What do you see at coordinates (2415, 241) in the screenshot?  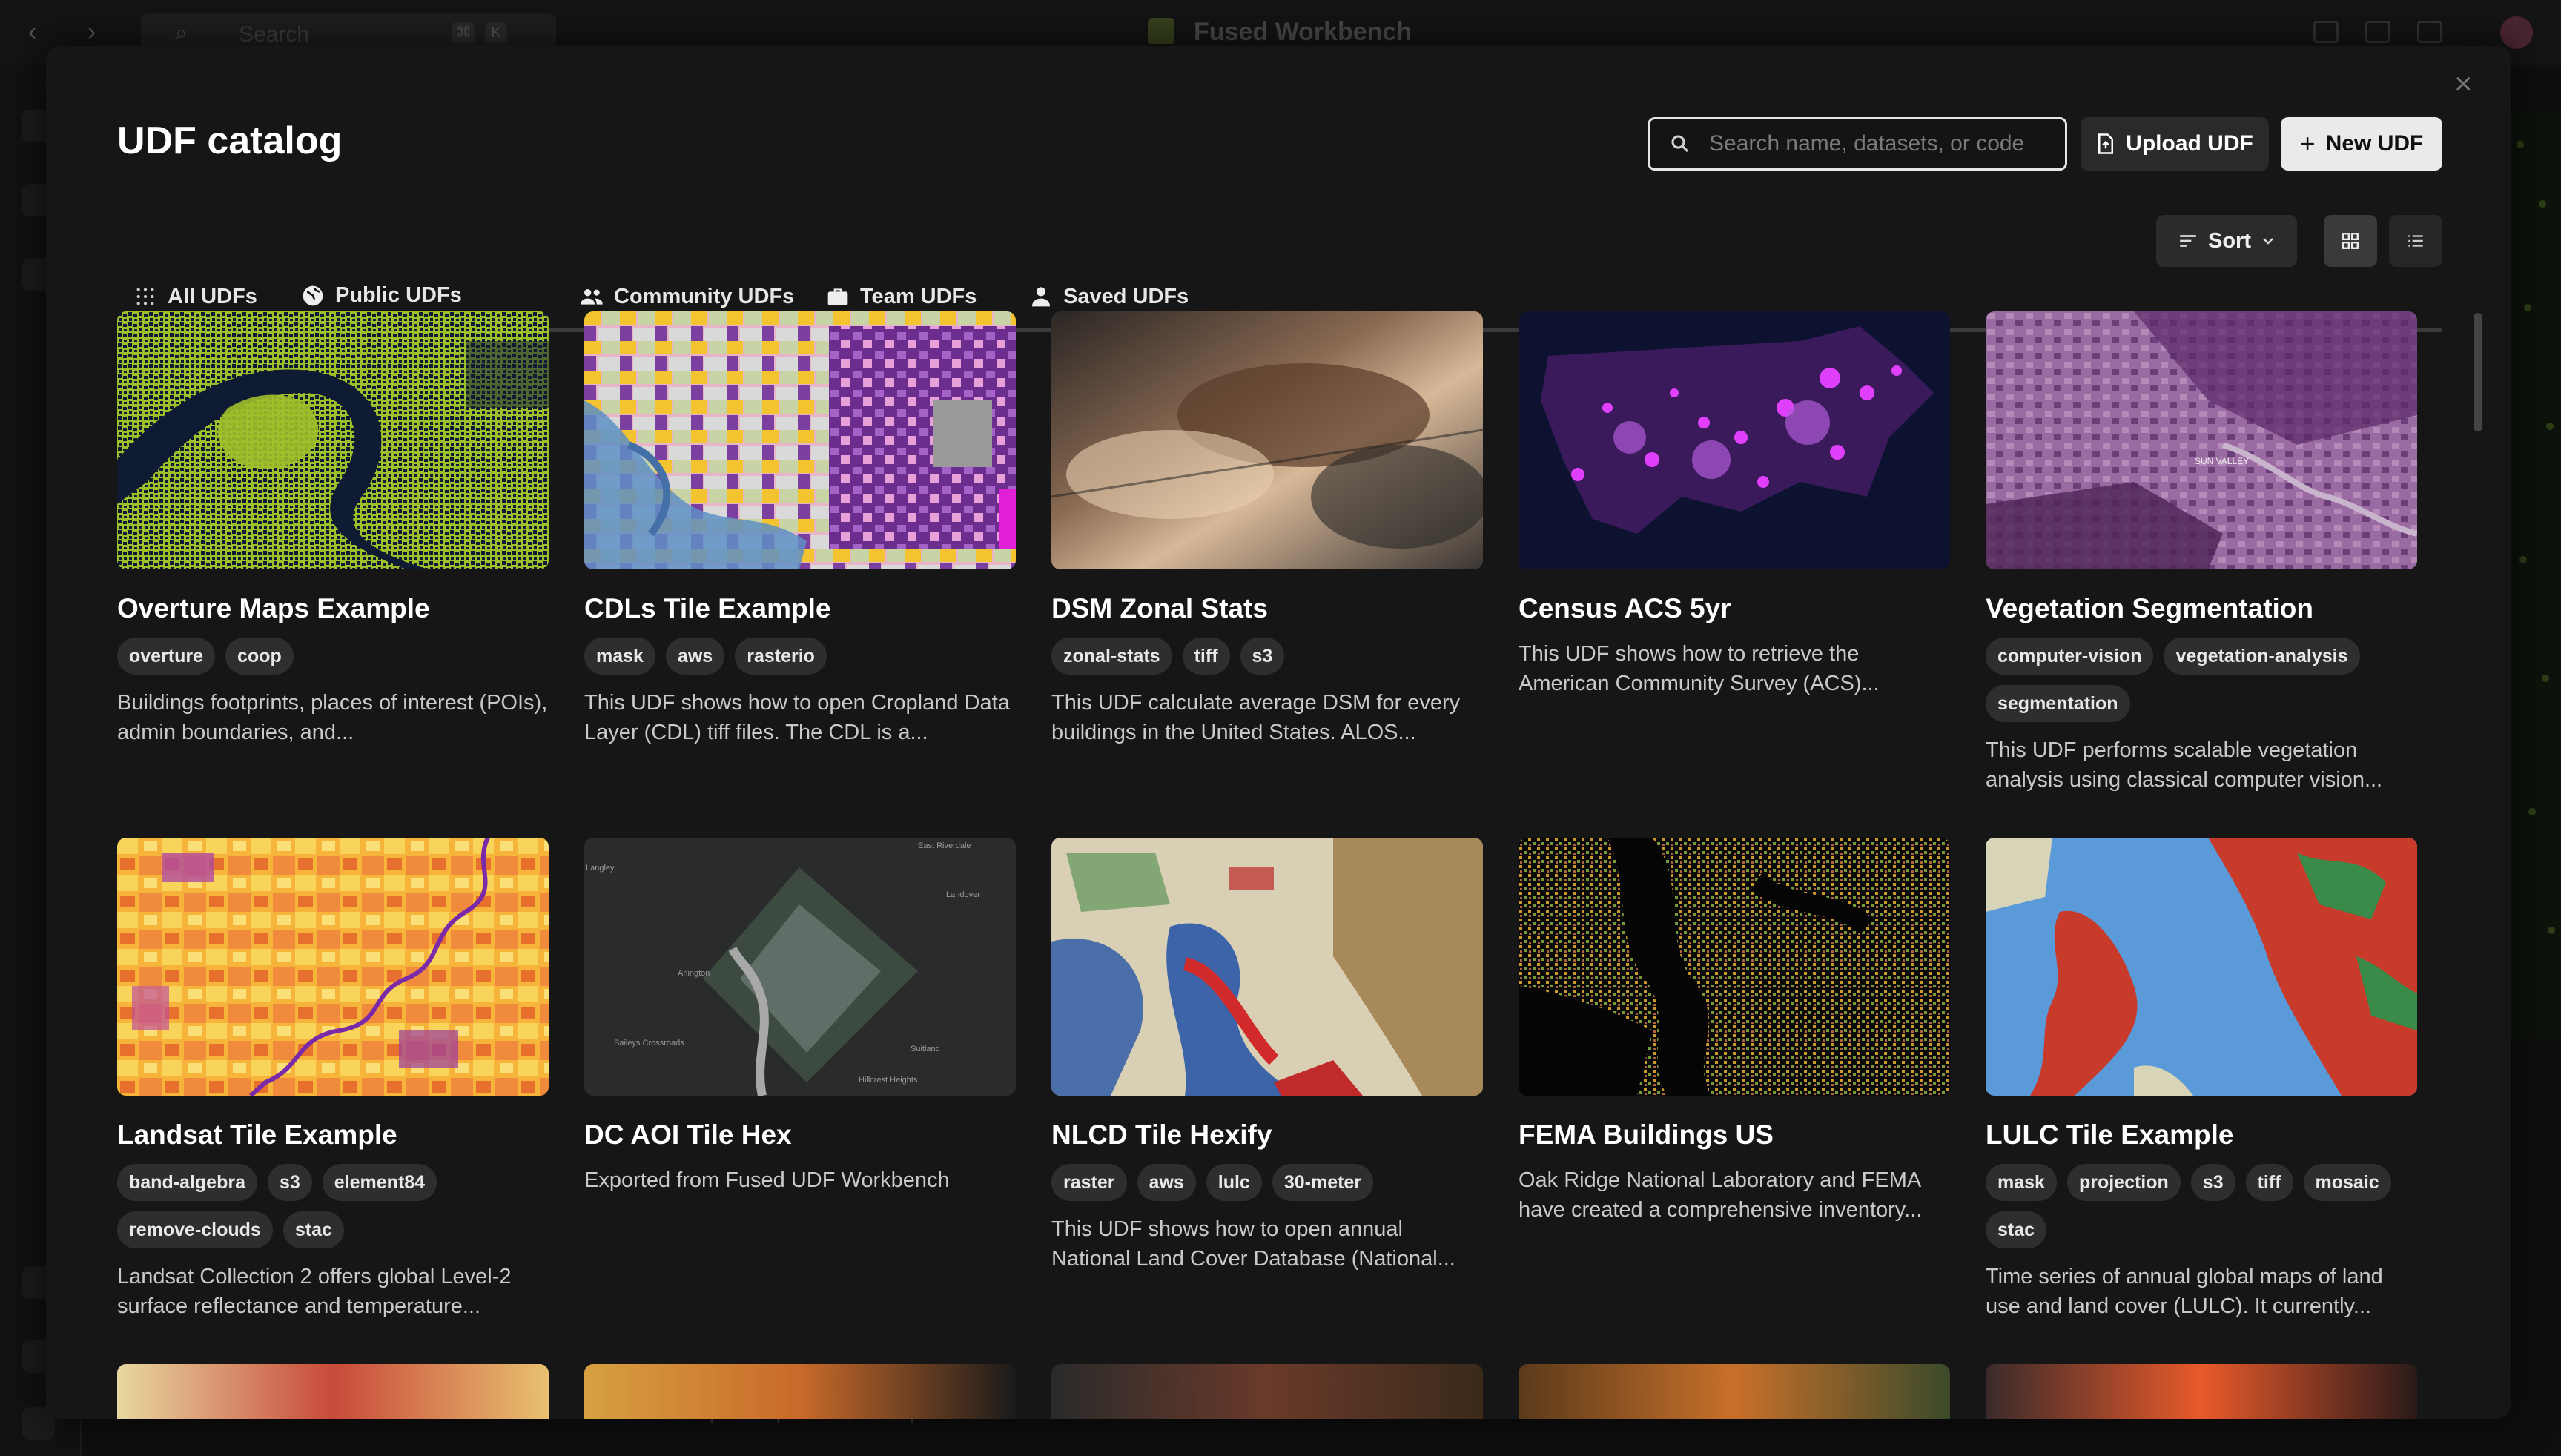 I see `list-view-button` at bounding box center [2415, 241].